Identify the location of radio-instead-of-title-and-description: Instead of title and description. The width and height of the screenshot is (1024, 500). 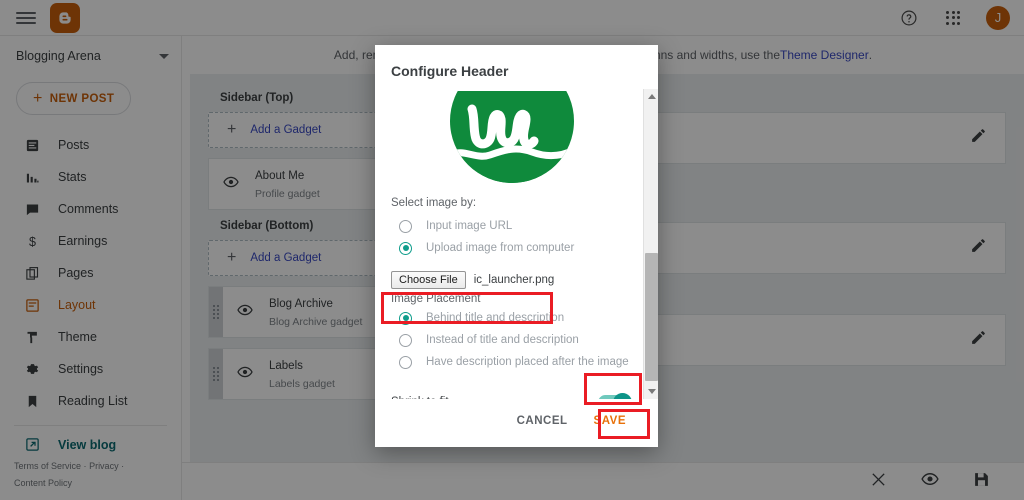
(511, 340).